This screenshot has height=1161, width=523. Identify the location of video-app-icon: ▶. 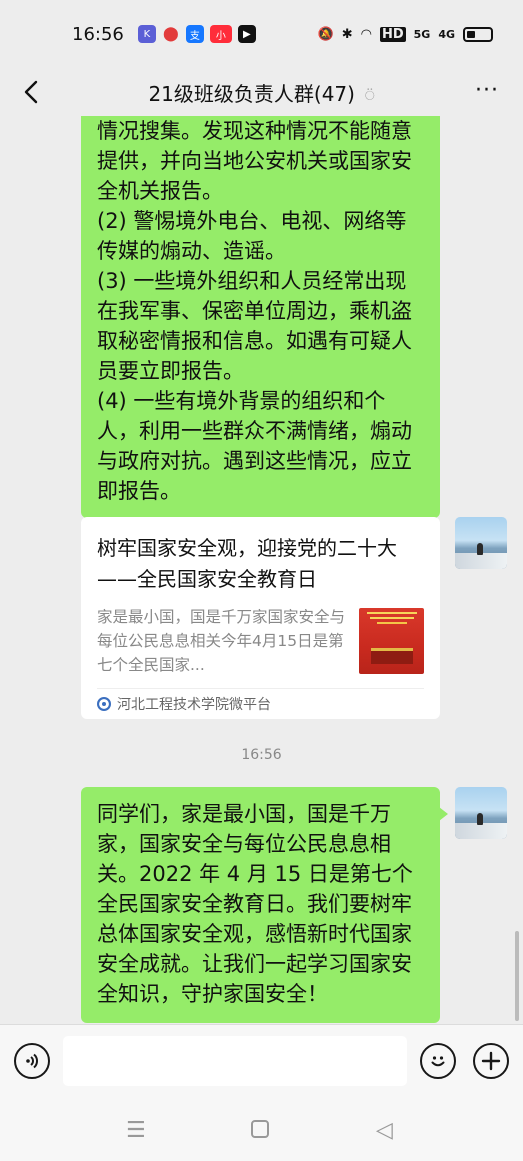
(246, 34).